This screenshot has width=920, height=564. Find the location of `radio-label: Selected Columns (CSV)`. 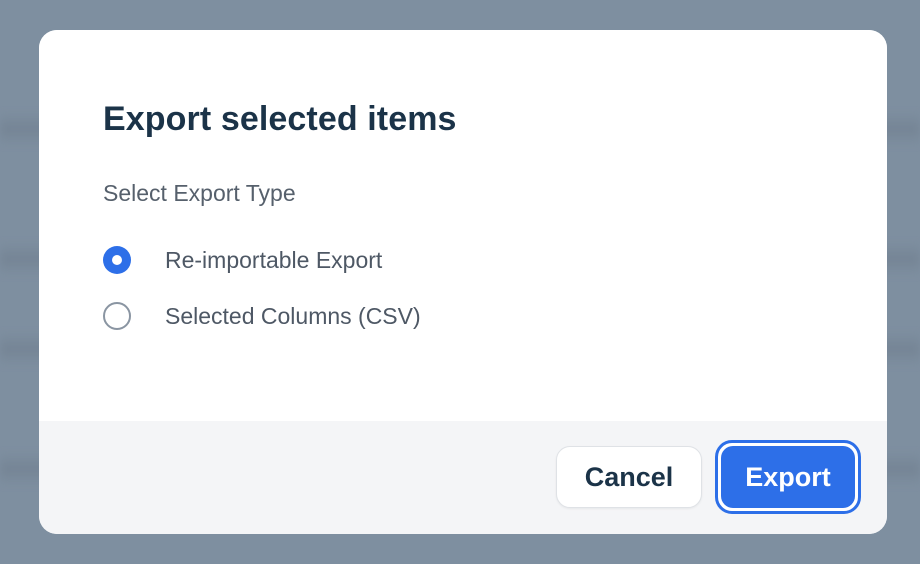

radio-label: Selected Columns (CSV) is located at coordinates (293, 315).